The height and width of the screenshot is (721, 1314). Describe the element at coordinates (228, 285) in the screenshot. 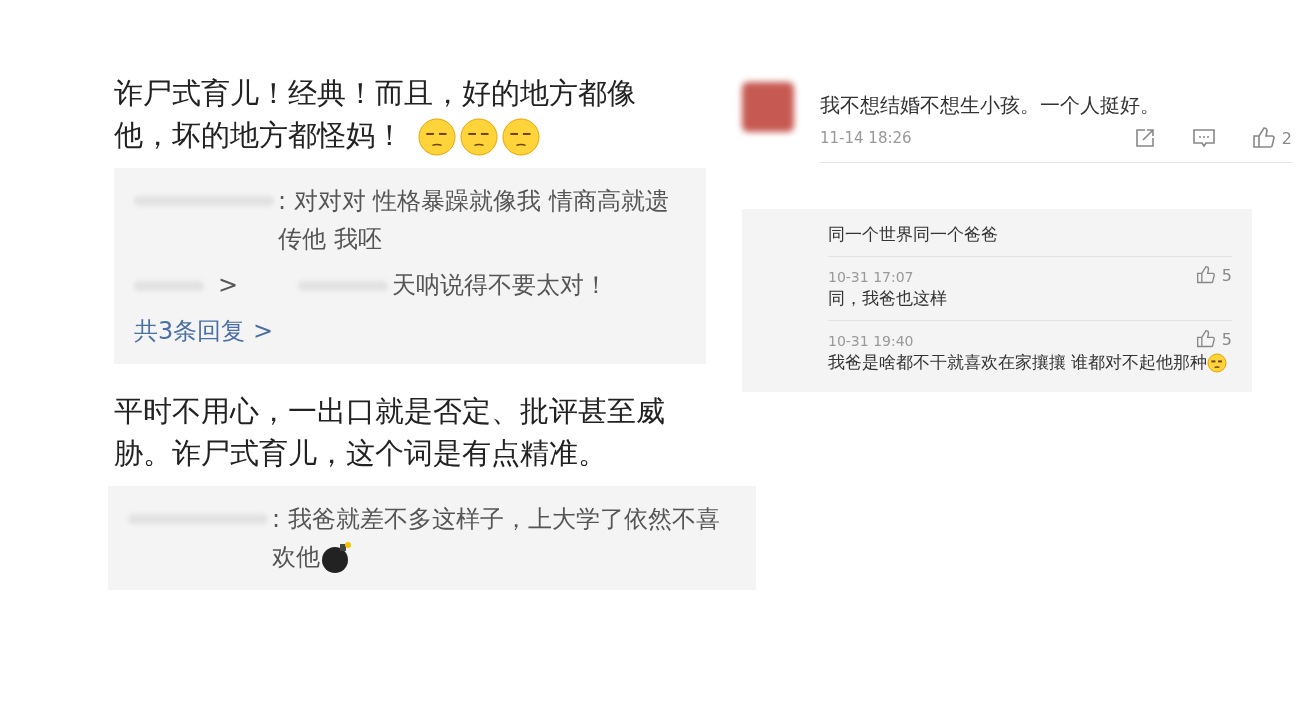

I see `arrow-text: >` at that location.